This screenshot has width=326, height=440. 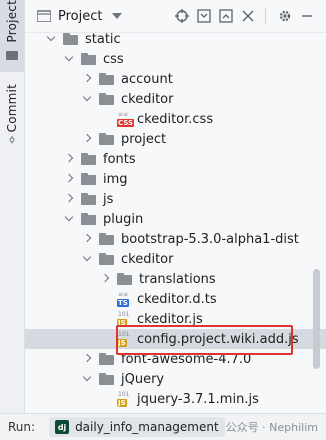 I want to click on project-header: Project, so click(x=175, y=16).